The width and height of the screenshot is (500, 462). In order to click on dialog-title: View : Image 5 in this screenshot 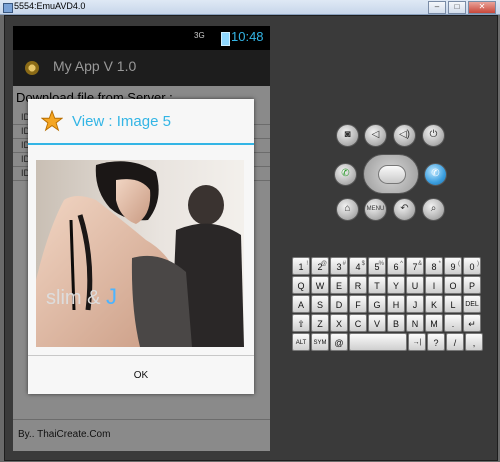, I will do `click(121, 121)`.